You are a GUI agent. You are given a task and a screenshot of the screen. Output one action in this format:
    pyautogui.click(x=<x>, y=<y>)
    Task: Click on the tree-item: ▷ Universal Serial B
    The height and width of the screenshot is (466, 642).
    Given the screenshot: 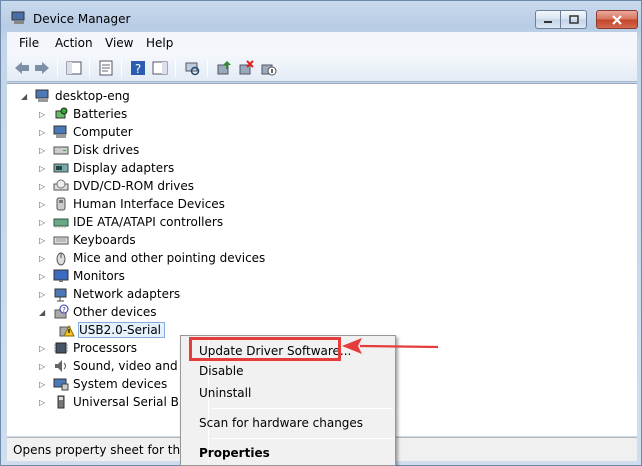 What is the action you would take?
    pyautogui.click(x=109, y=402)
    